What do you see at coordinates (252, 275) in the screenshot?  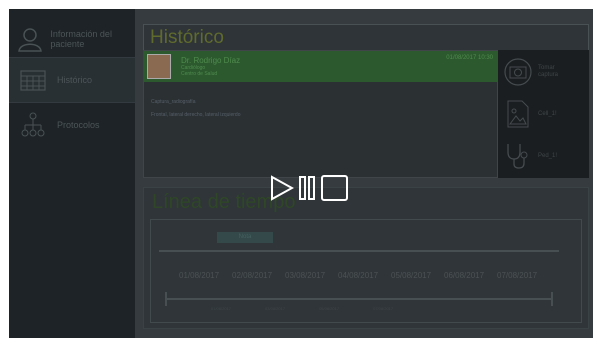 I see `timeline-date: 02/08/2017` at bounding box center [252, 275].